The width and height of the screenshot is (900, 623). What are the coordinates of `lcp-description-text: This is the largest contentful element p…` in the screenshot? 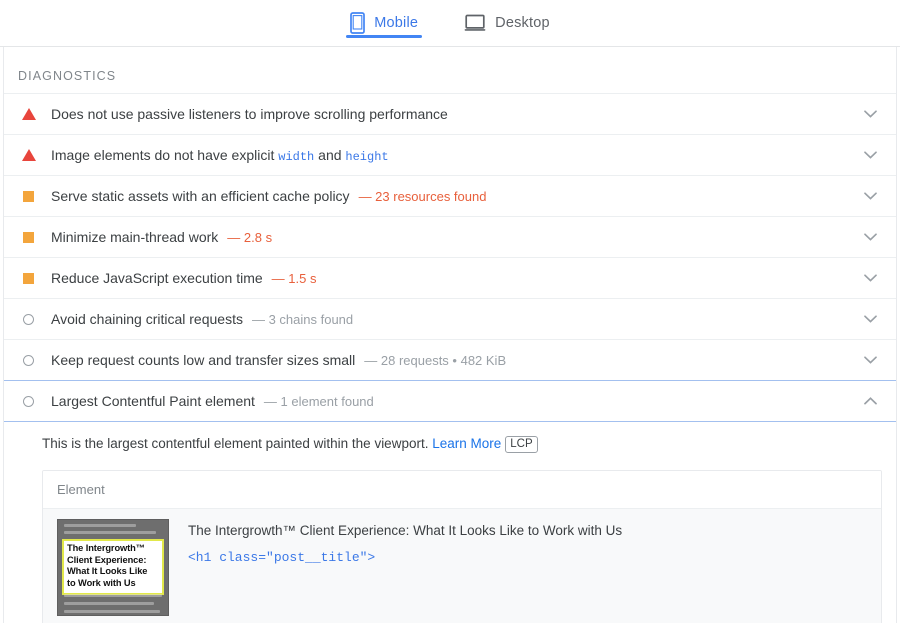 It's located at (235, 443).